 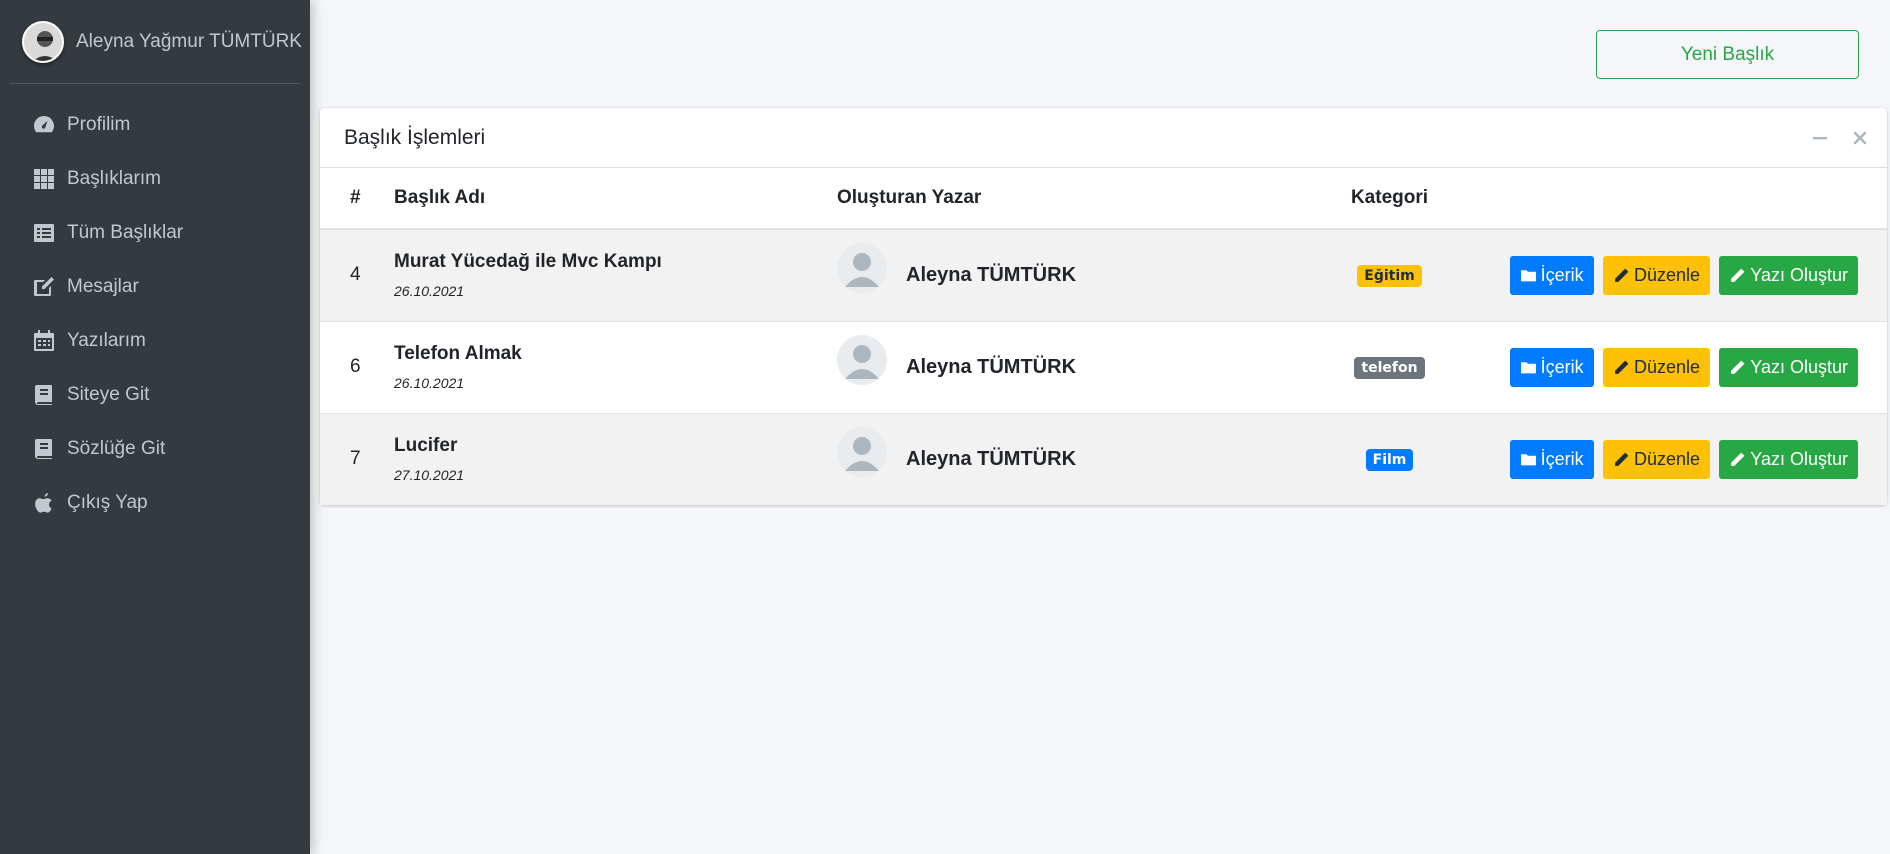 What do you see at coordinates (1103, 138) in the screenshot?
I see `card-header: Başlık İşlemleri` at bounding box center [1103, 138].